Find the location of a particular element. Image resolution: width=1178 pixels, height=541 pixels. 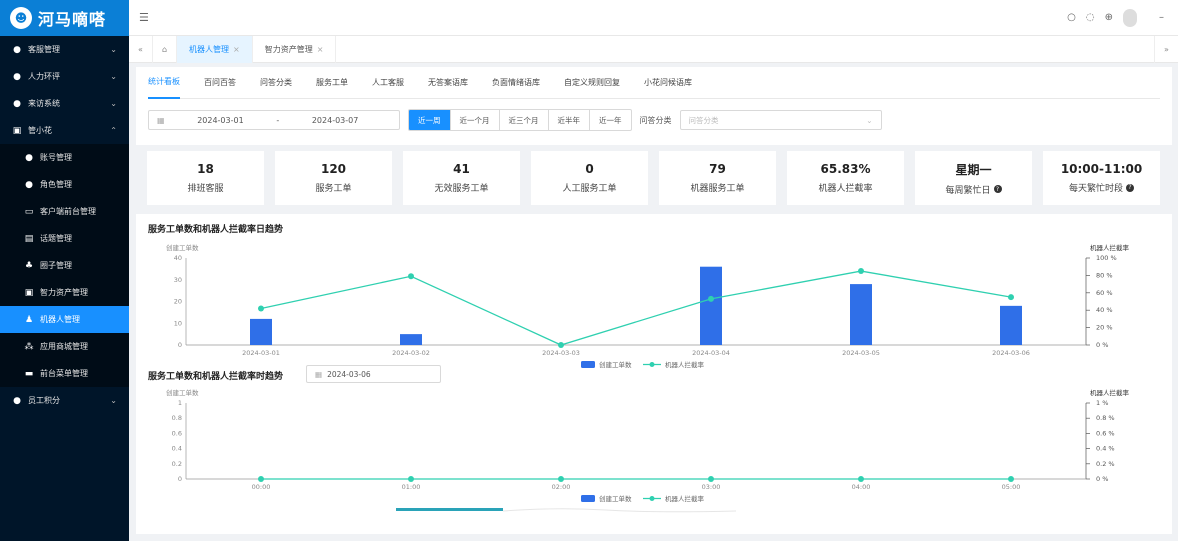

sidebar-item-sidebar-sub_items-2: ▭ 客户端前台管理 is located at coordinates (64, 211).